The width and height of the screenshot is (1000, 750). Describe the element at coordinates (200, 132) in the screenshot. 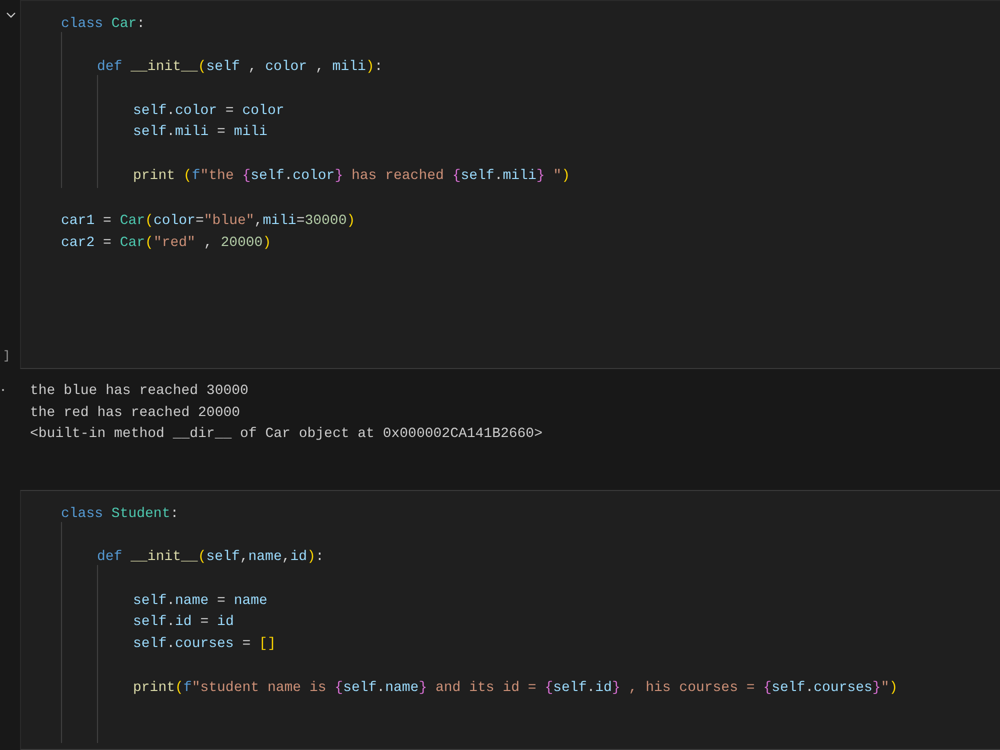

I see `code-line: self.mili = mili` at that location.